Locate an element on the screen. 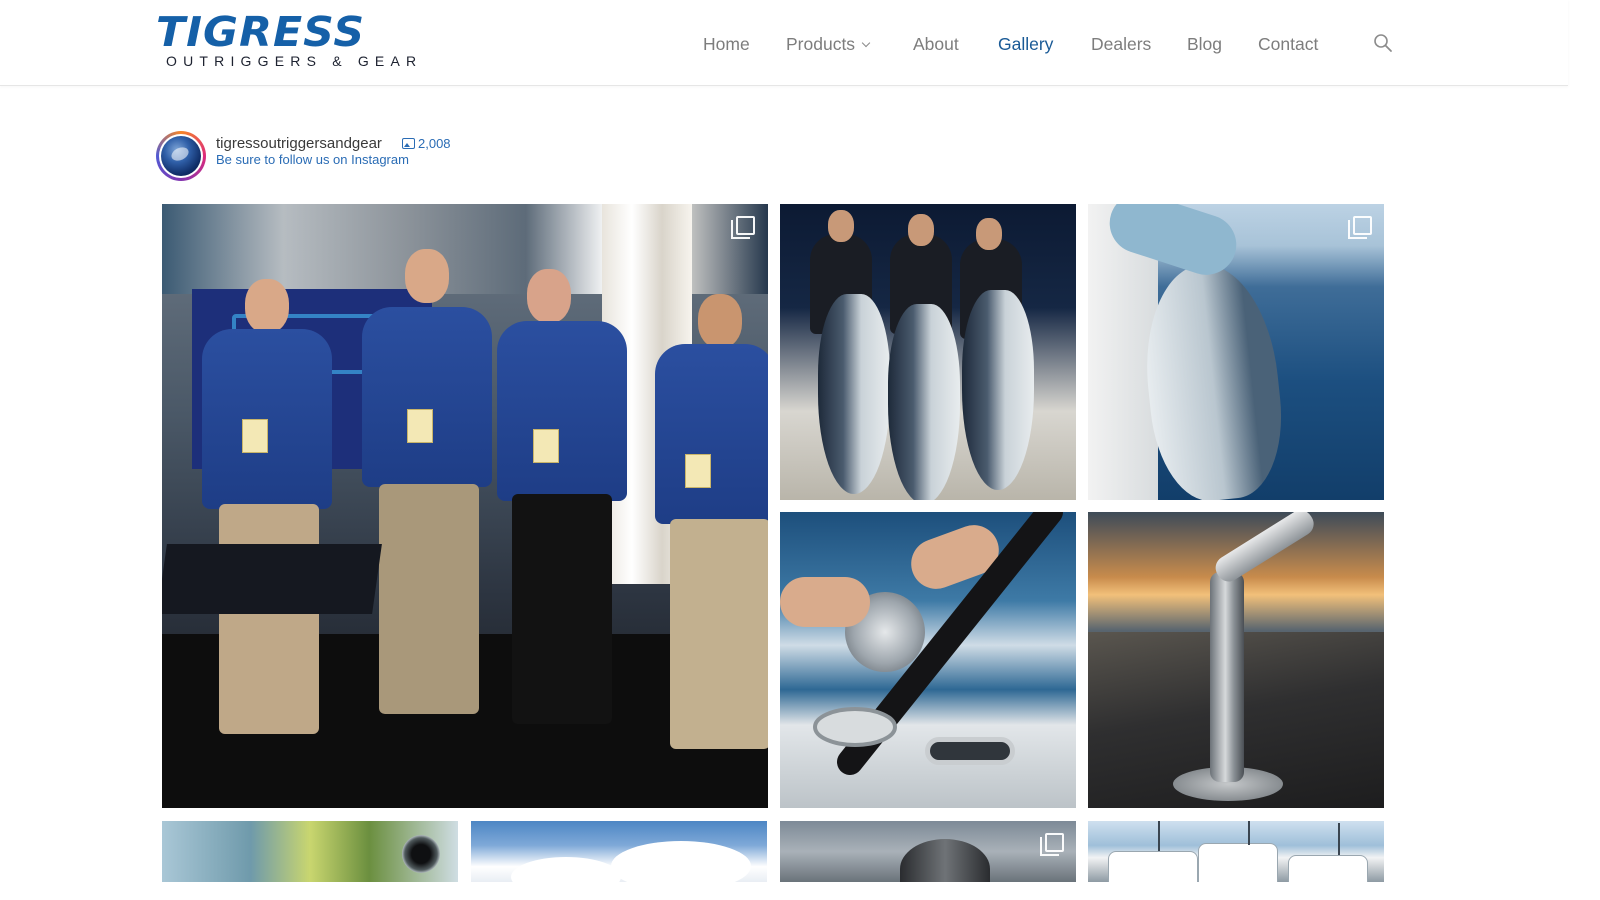 The height and width of the screenshot is (900, 1600). tile-image-tip is located at coordinates (1265, 549).